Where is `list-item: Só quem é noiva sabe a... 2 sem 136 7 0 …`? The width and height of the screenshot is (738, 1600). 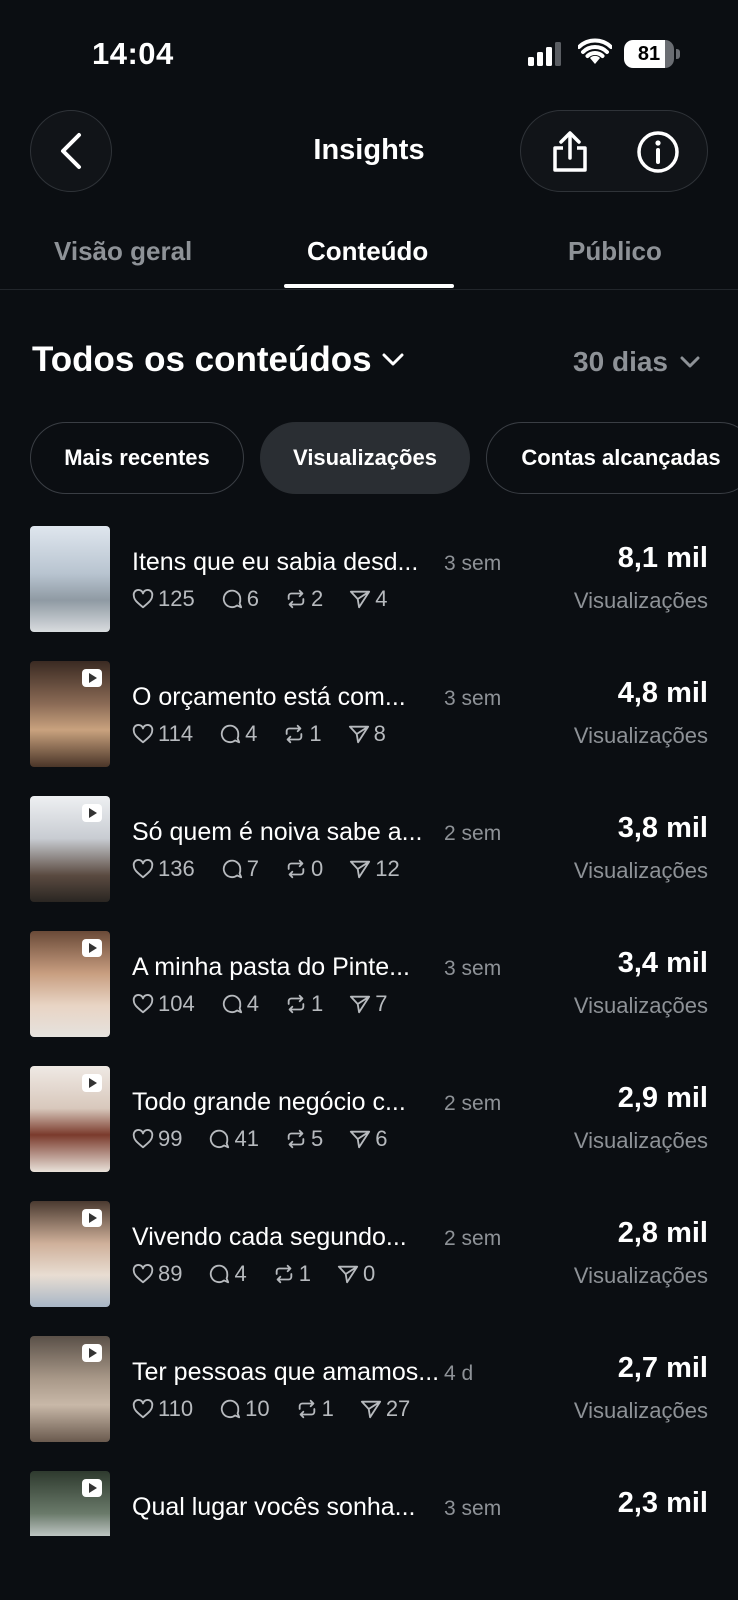
list-item: Só quem é noiva sabe a... 2 sem 136 7 0 … is located at coordinates (369, 849).